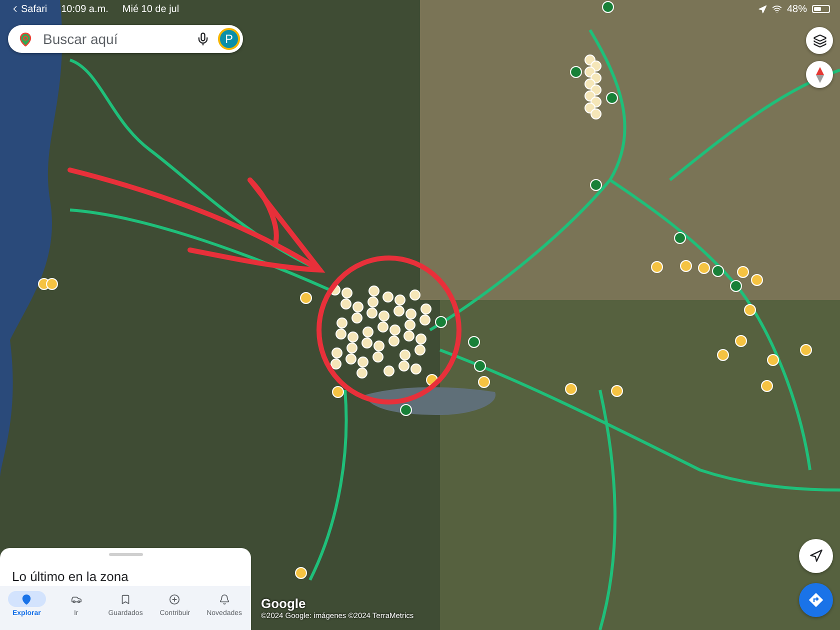 The width and height of the screenshot is (840, 630). I want to click on plus-circle-icon, so click(174, 599).